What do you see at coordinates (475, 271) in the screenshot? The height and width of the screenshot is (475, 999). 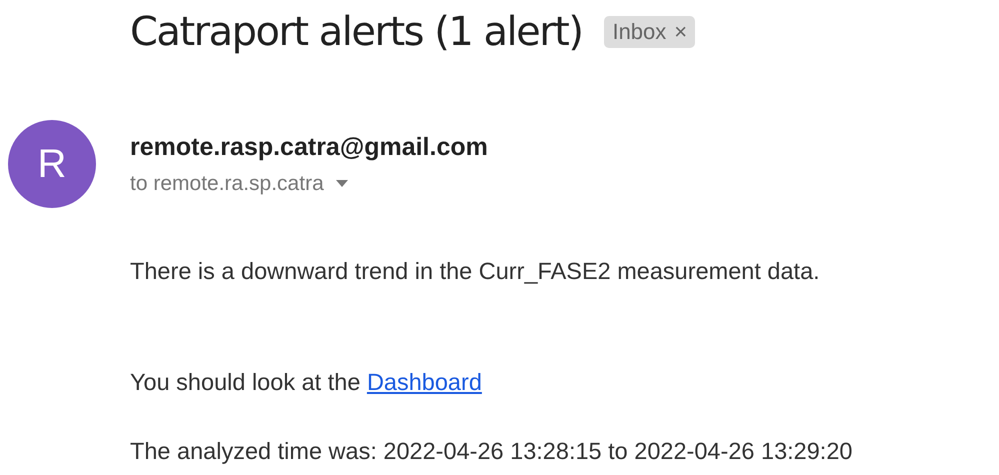 I see `message-text: There is a downward trend in the Curr_FASE2 measurement data.` at bounding box center [475, 271].